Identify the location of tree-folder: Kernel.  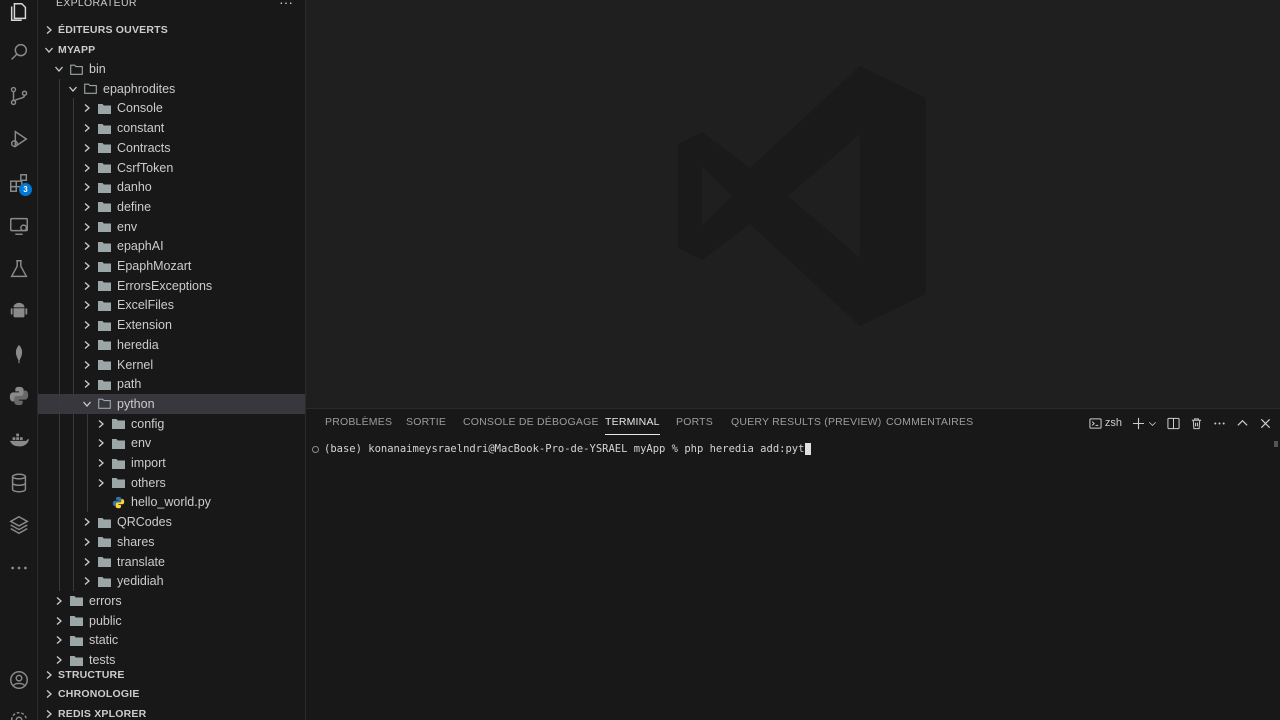
(171, 364).